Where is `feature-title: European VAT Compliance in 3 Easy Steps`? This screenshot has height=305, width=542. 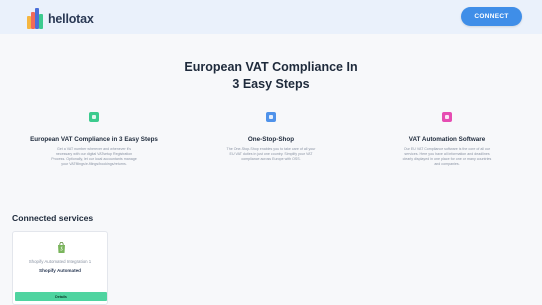 feature-title: European VAT Compliance in 3 Easy Steps is located at coordinates (94, 139).